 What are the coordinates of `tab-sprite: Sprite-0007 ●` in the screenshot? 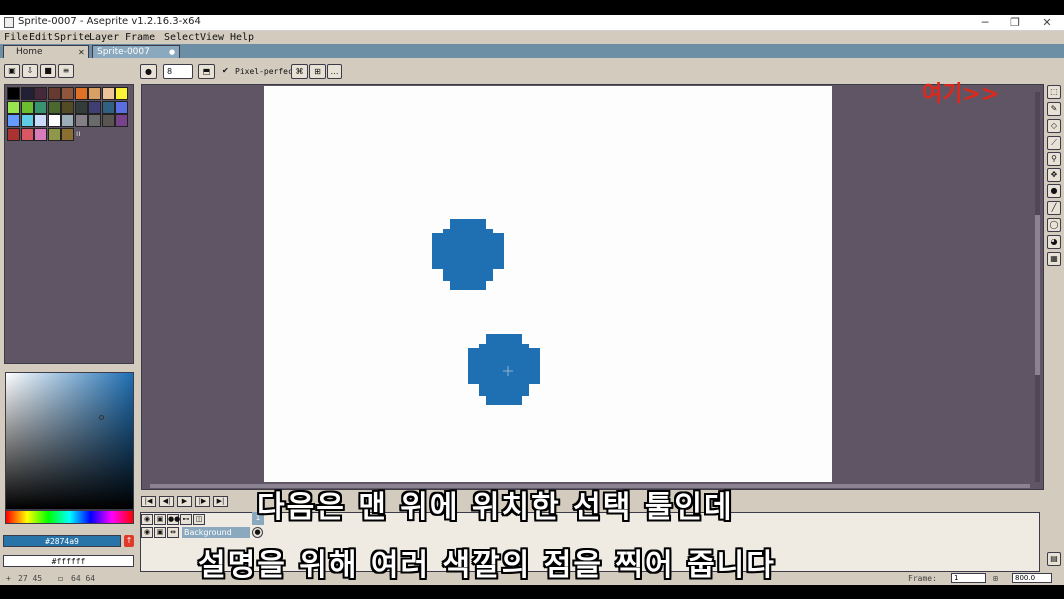 It's located at (136, 51).